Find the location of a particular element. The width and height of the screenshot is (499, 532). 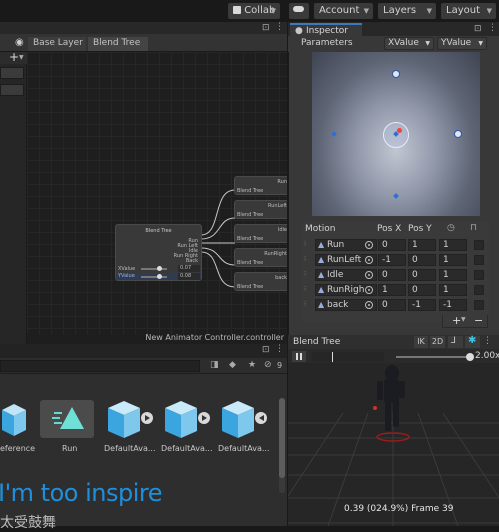

filter-type-icon: ◨ is located at coordinates (214, 365).